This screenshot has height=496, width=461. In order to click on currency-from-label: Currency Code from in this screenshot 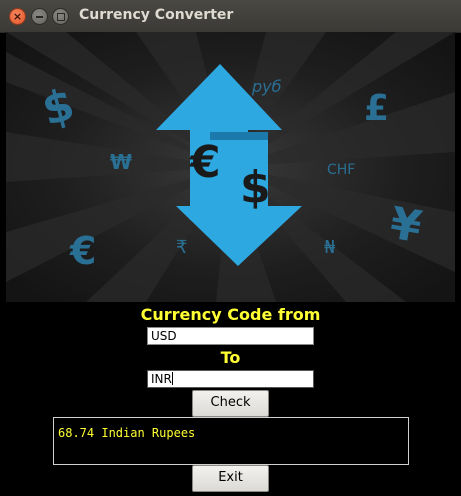, I will do `click(230, 314)`.